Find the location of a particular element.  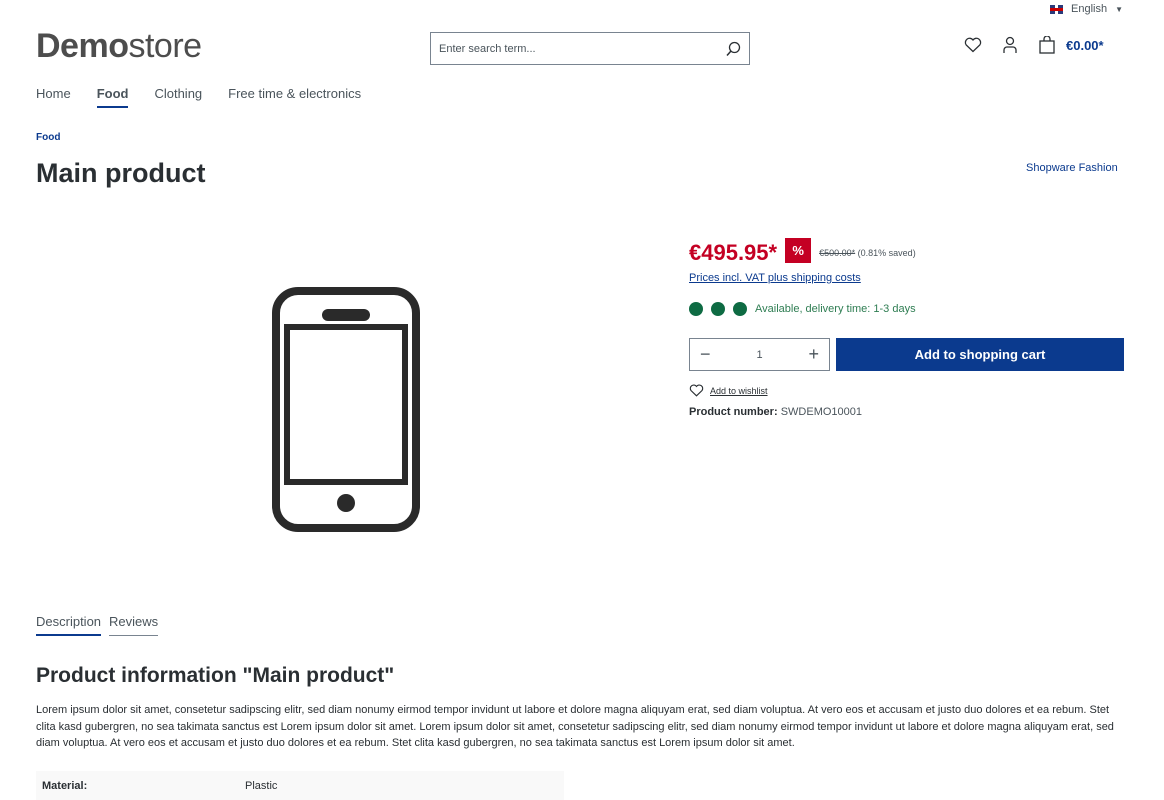

store-logo: Demostore is located at coordinates (119, 46).